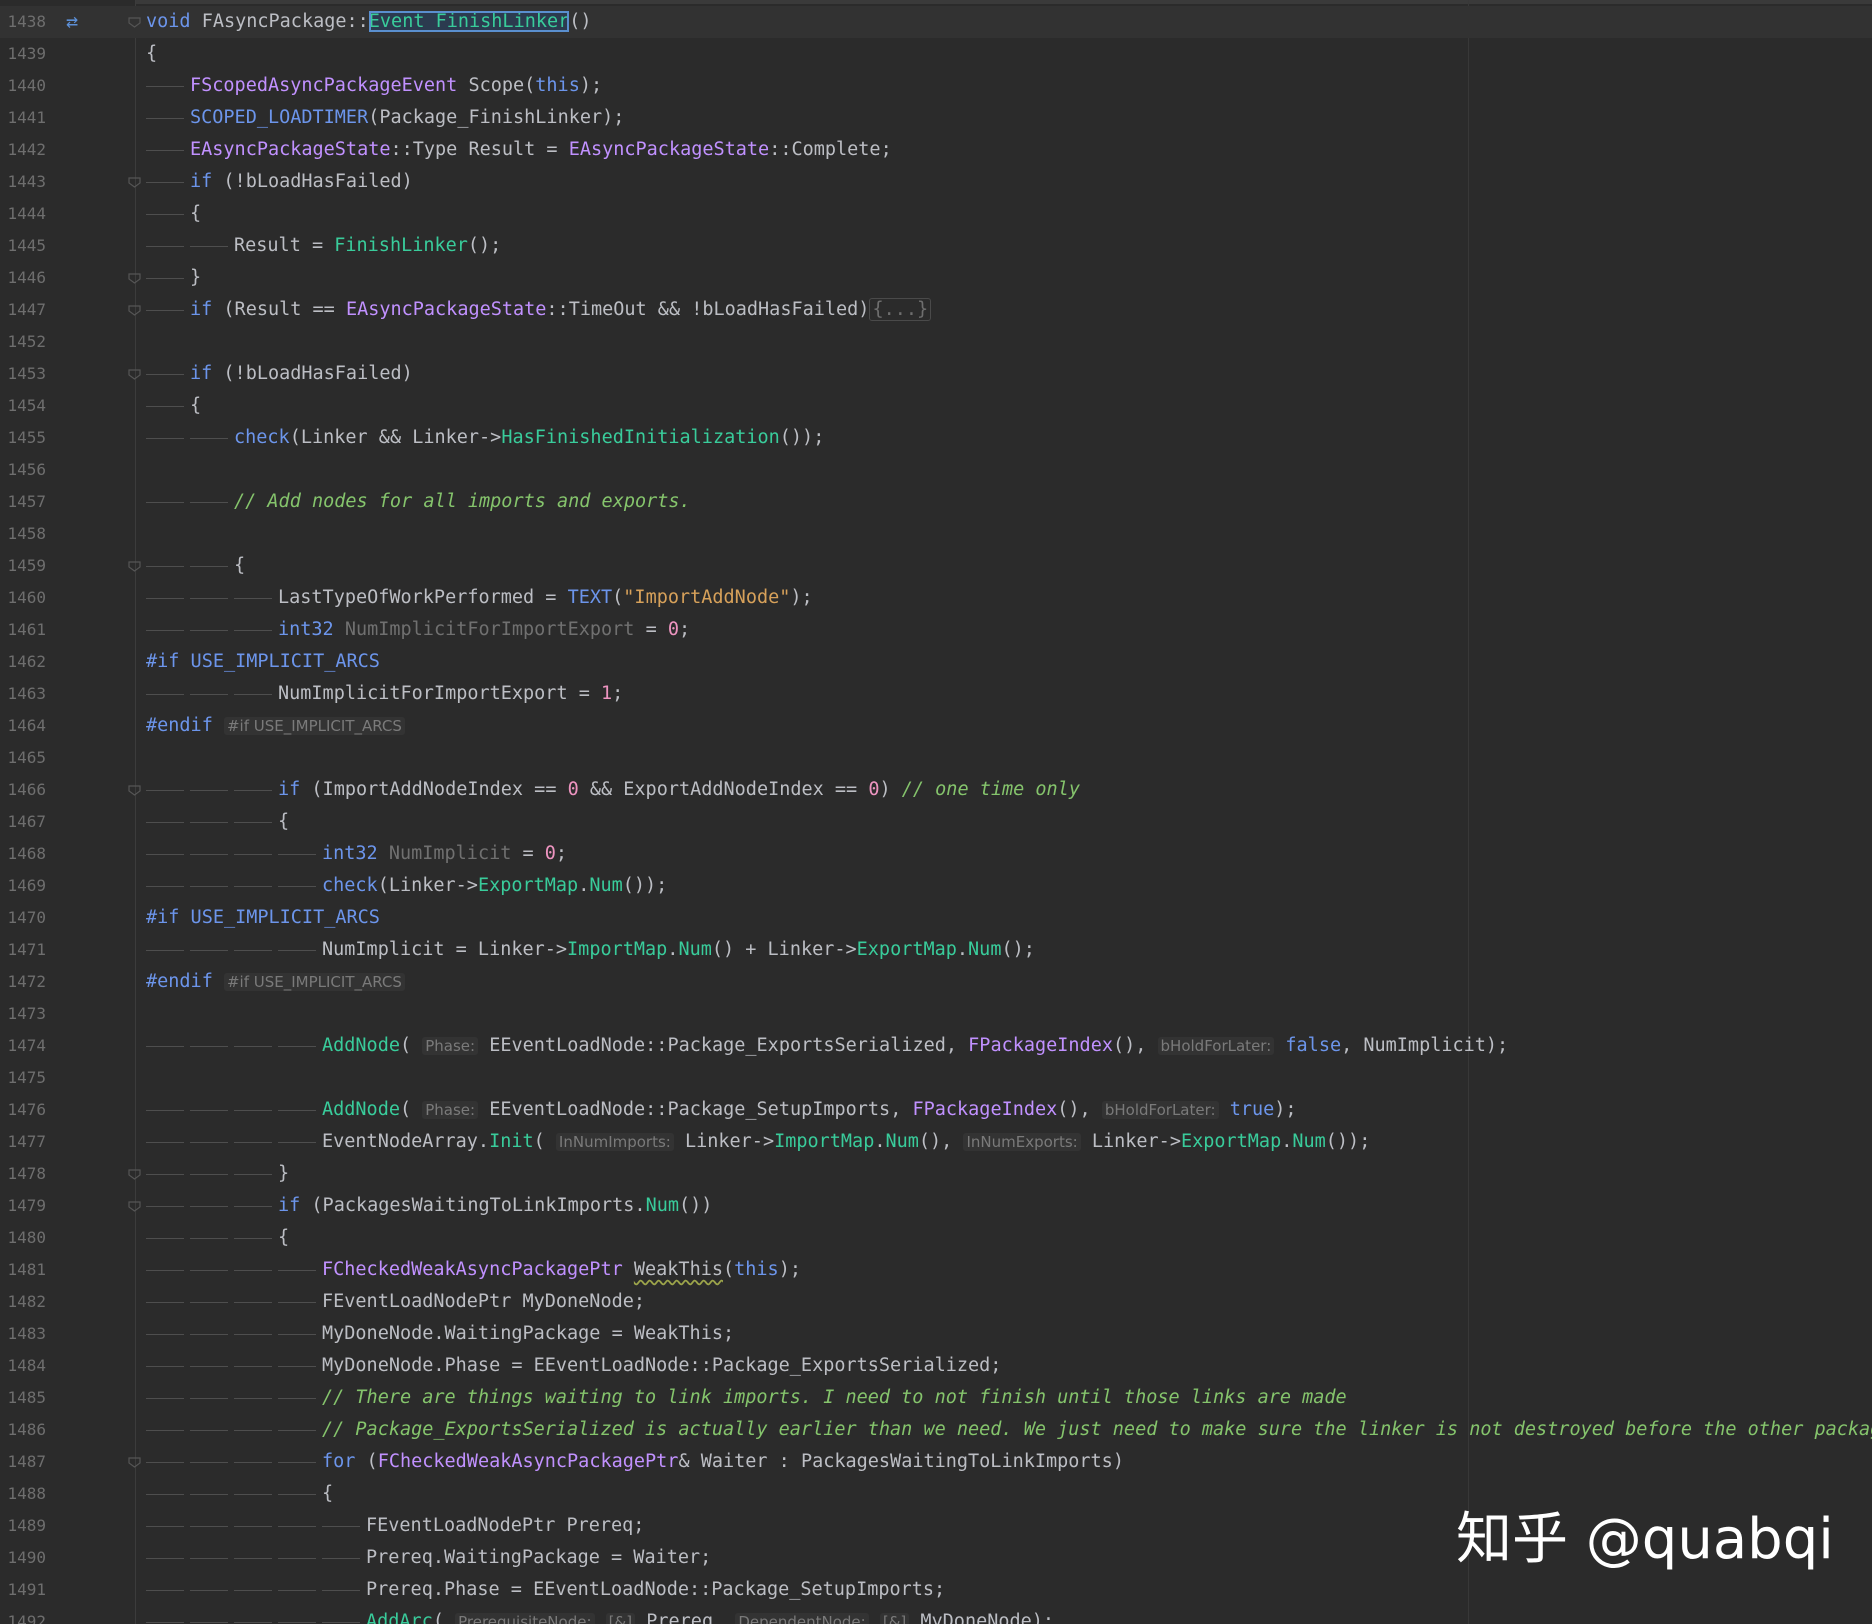 The width and height of the screenshot is (1872, 1624). Describe the element at coordinates (936, 470) in the screenshot. I see `code-line: 1456` at that location.